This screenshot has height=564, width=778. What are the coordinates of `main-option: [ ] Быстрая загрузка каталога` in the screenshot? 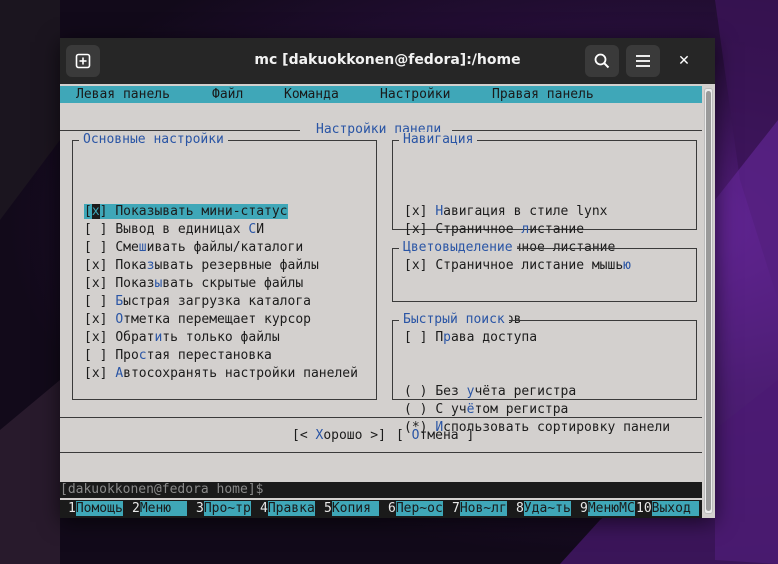 It's located at (197, 302).